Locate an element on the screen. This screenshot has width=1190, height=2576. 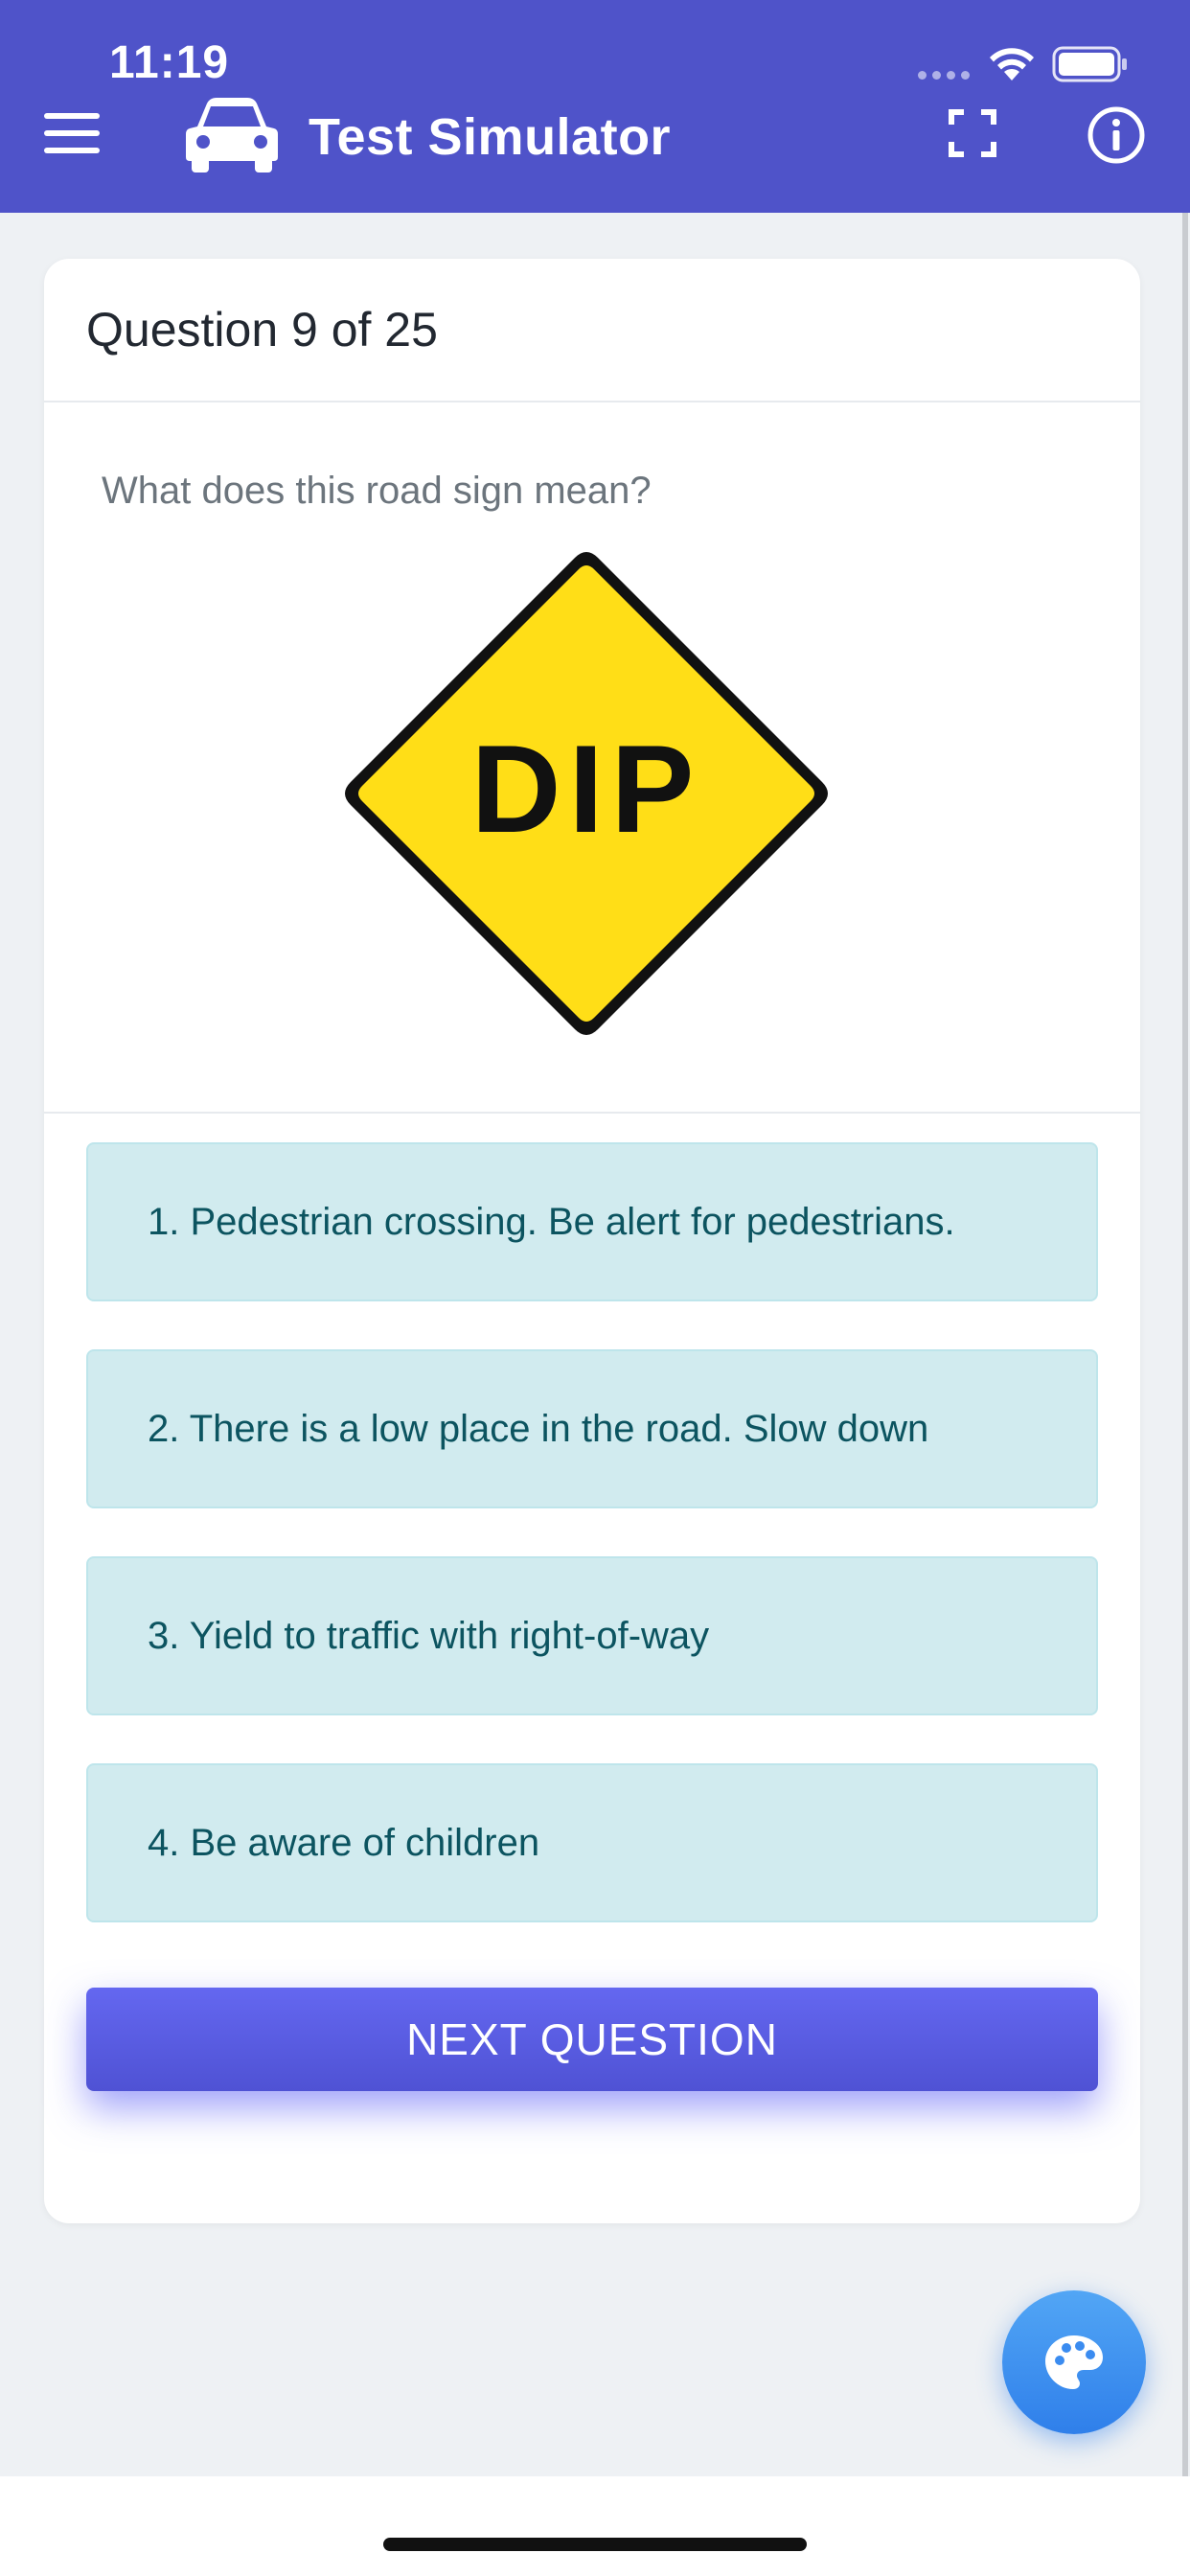
card-header: Question 9 of 25 is located at coordinates (592, 330).